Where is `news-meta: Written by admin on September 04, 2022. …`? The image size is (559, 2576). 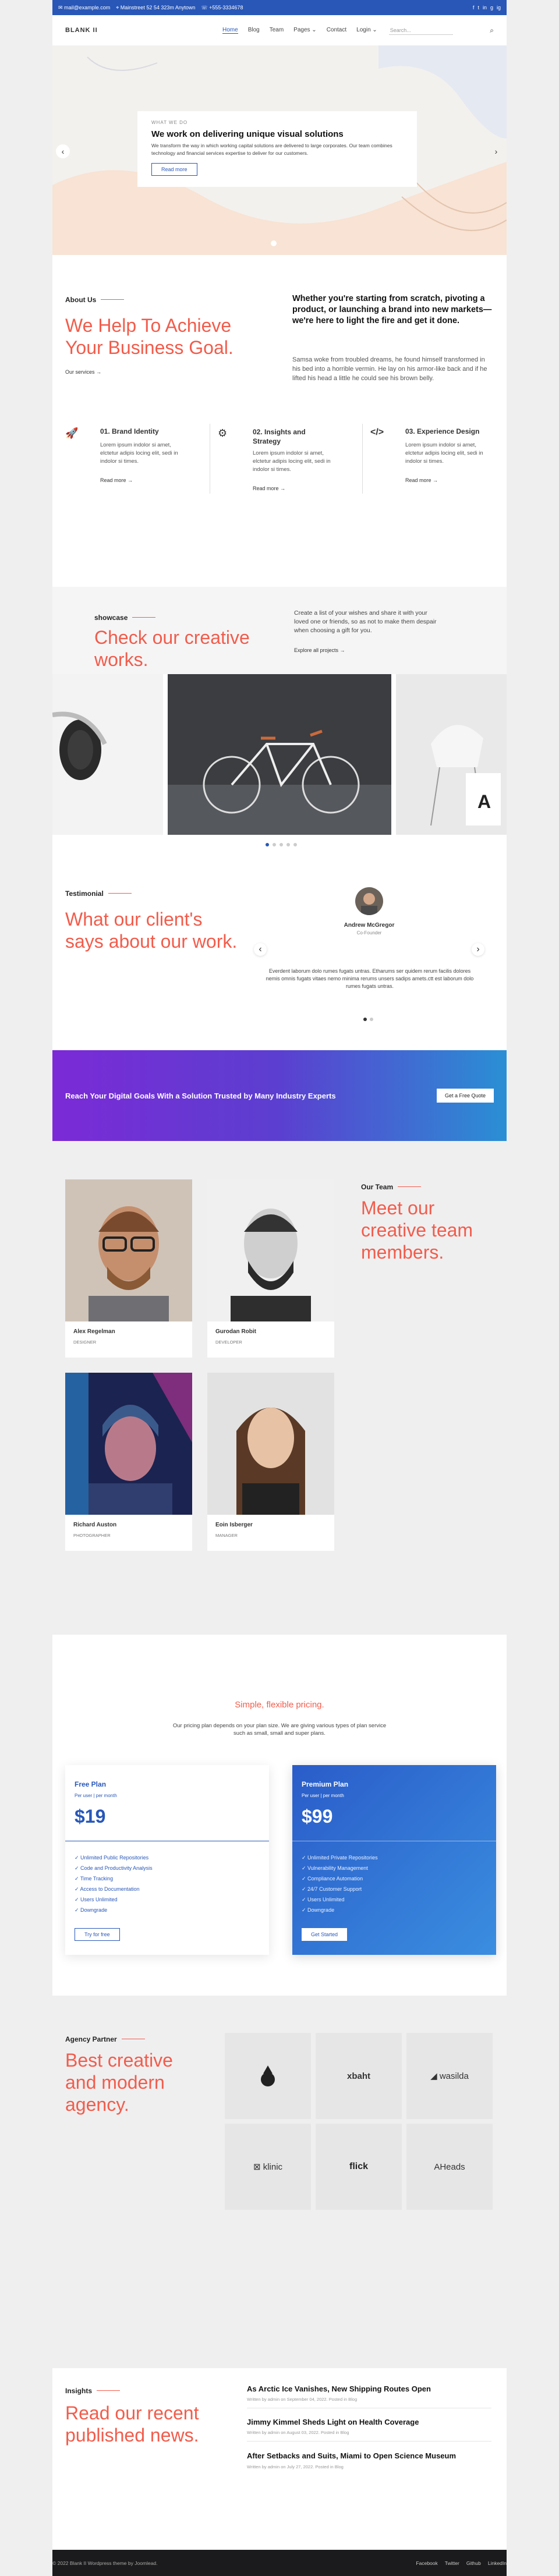
news-meta: Written by admin on September 04, 2022. … is located at coordinates (302, 2399).